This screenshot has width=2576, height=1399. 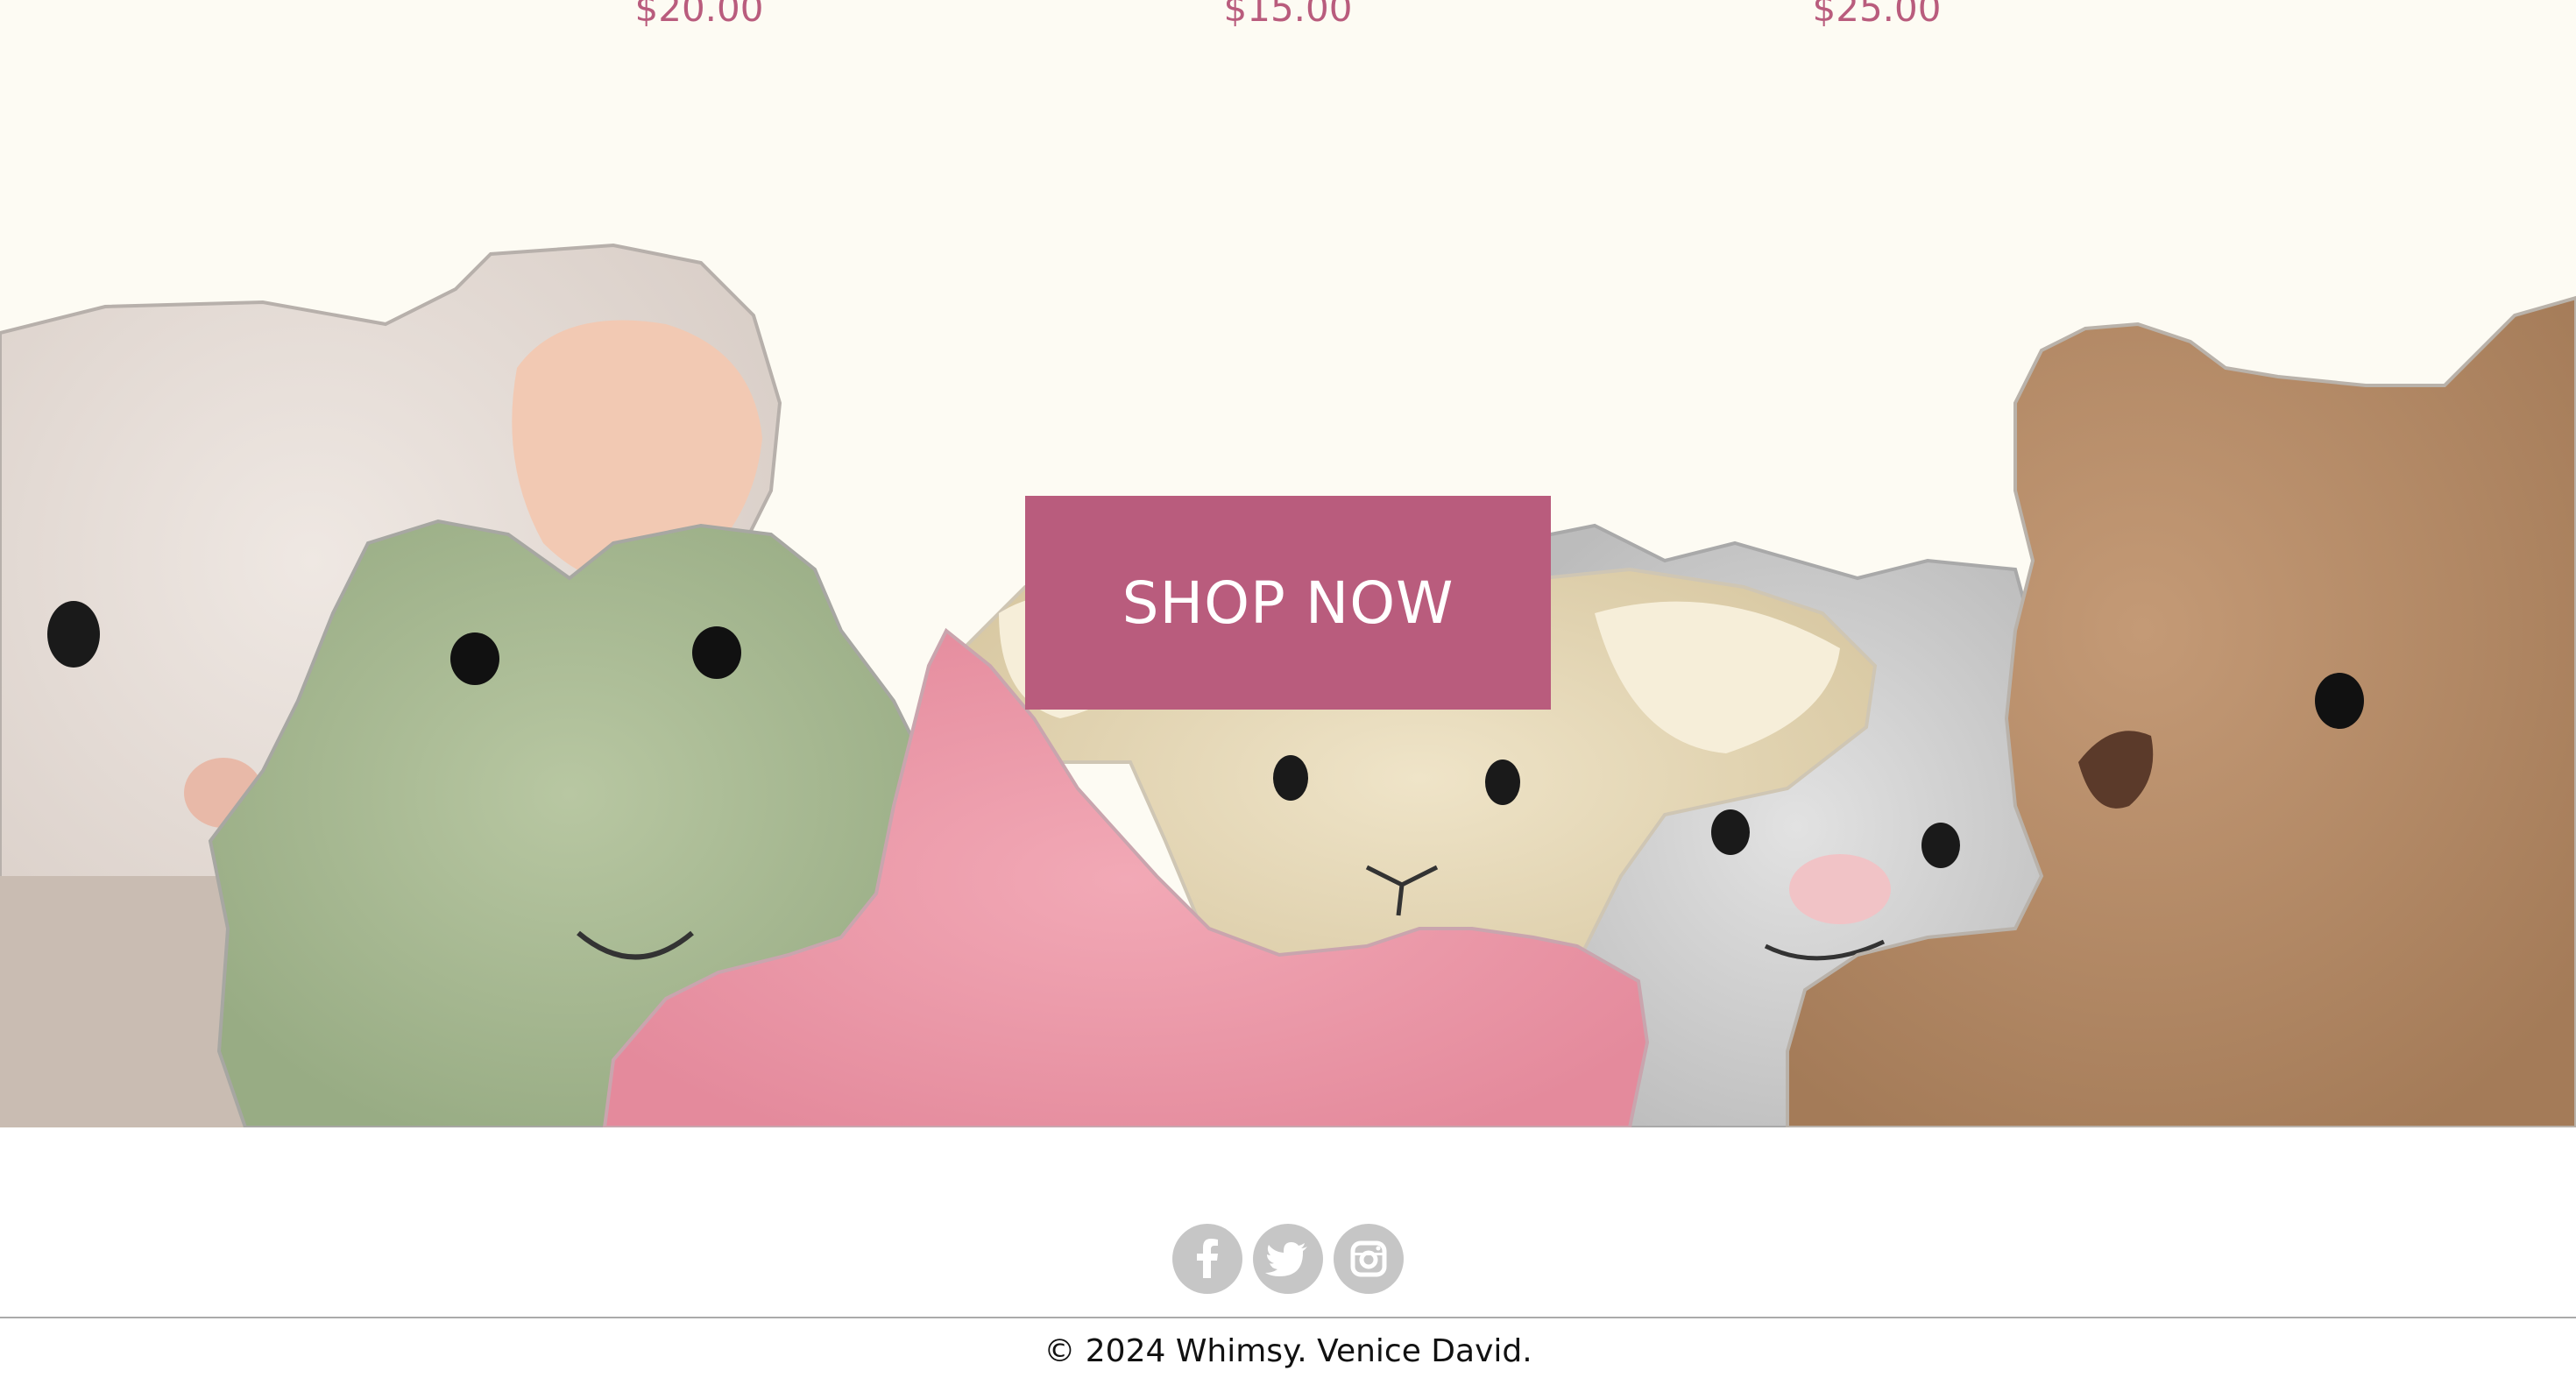 I want to click on facebook-icon, so click(x=1207, y=1258).